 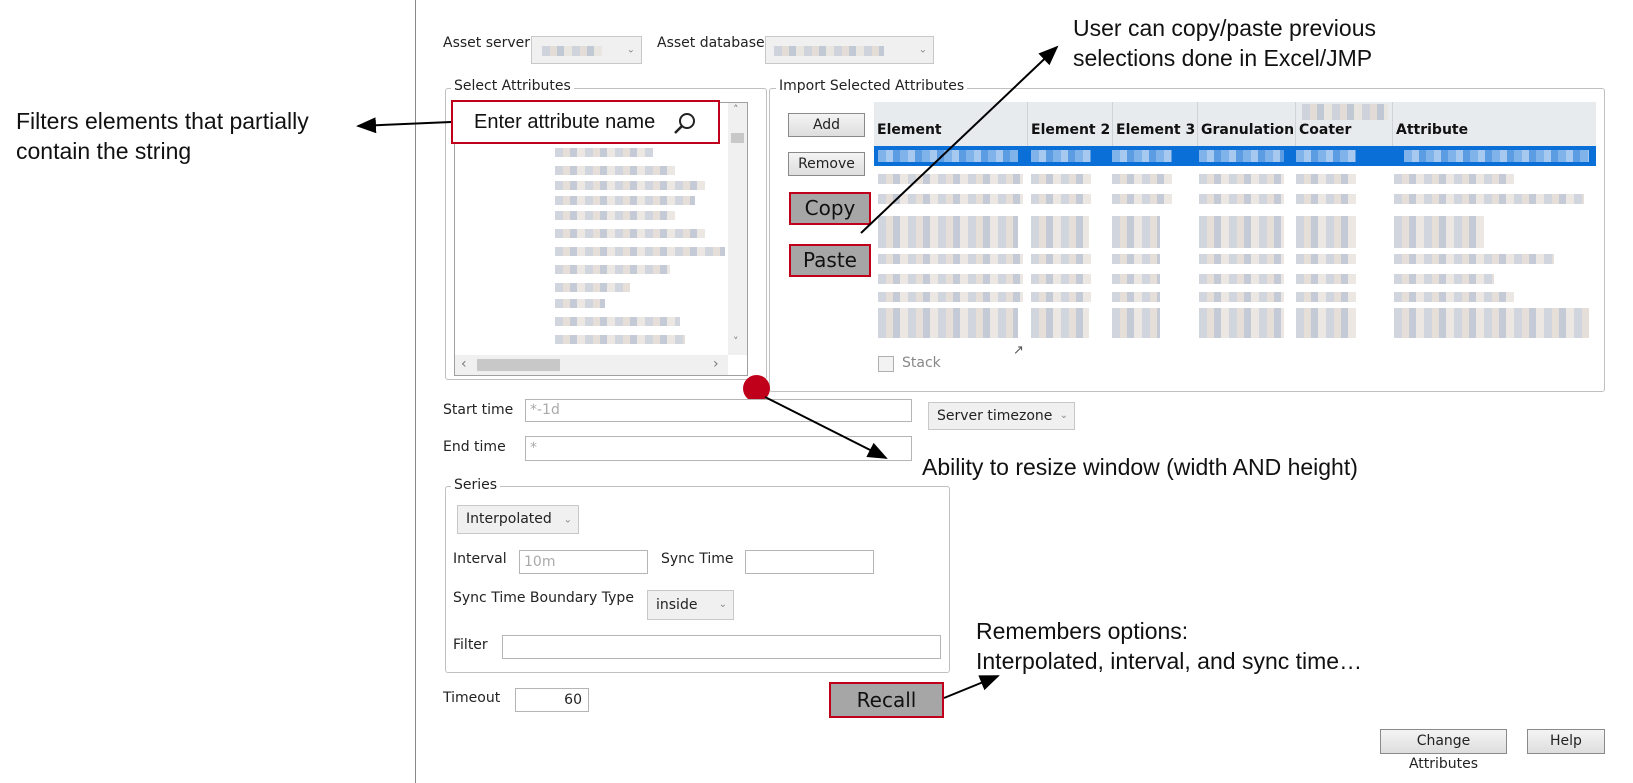 I want to click on filter-arrow, so click(x=404, y=125).